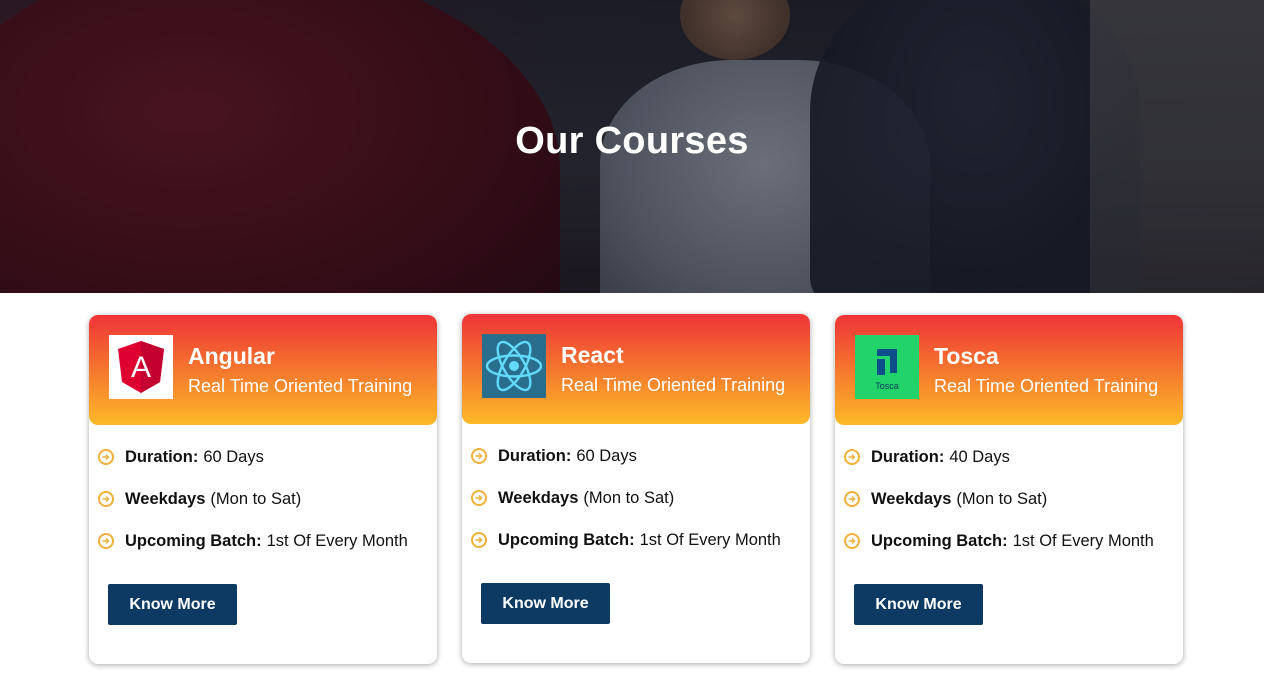  Describe the element at coordinates (887, 367) in the screenshot. I see `tosca-logo-icon: Tosca` at that location.